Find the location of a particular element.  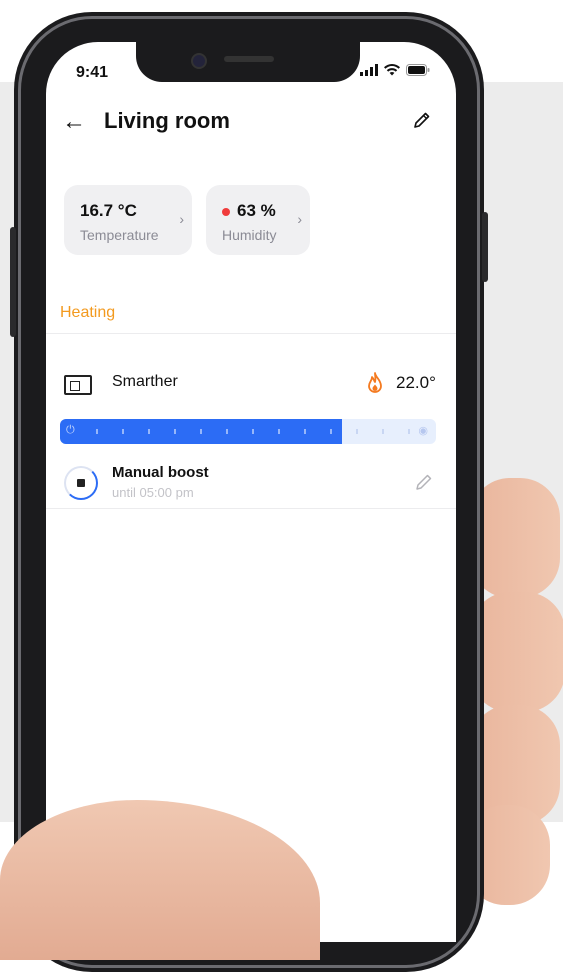

camera-icon is located at coordinates (199, 61).